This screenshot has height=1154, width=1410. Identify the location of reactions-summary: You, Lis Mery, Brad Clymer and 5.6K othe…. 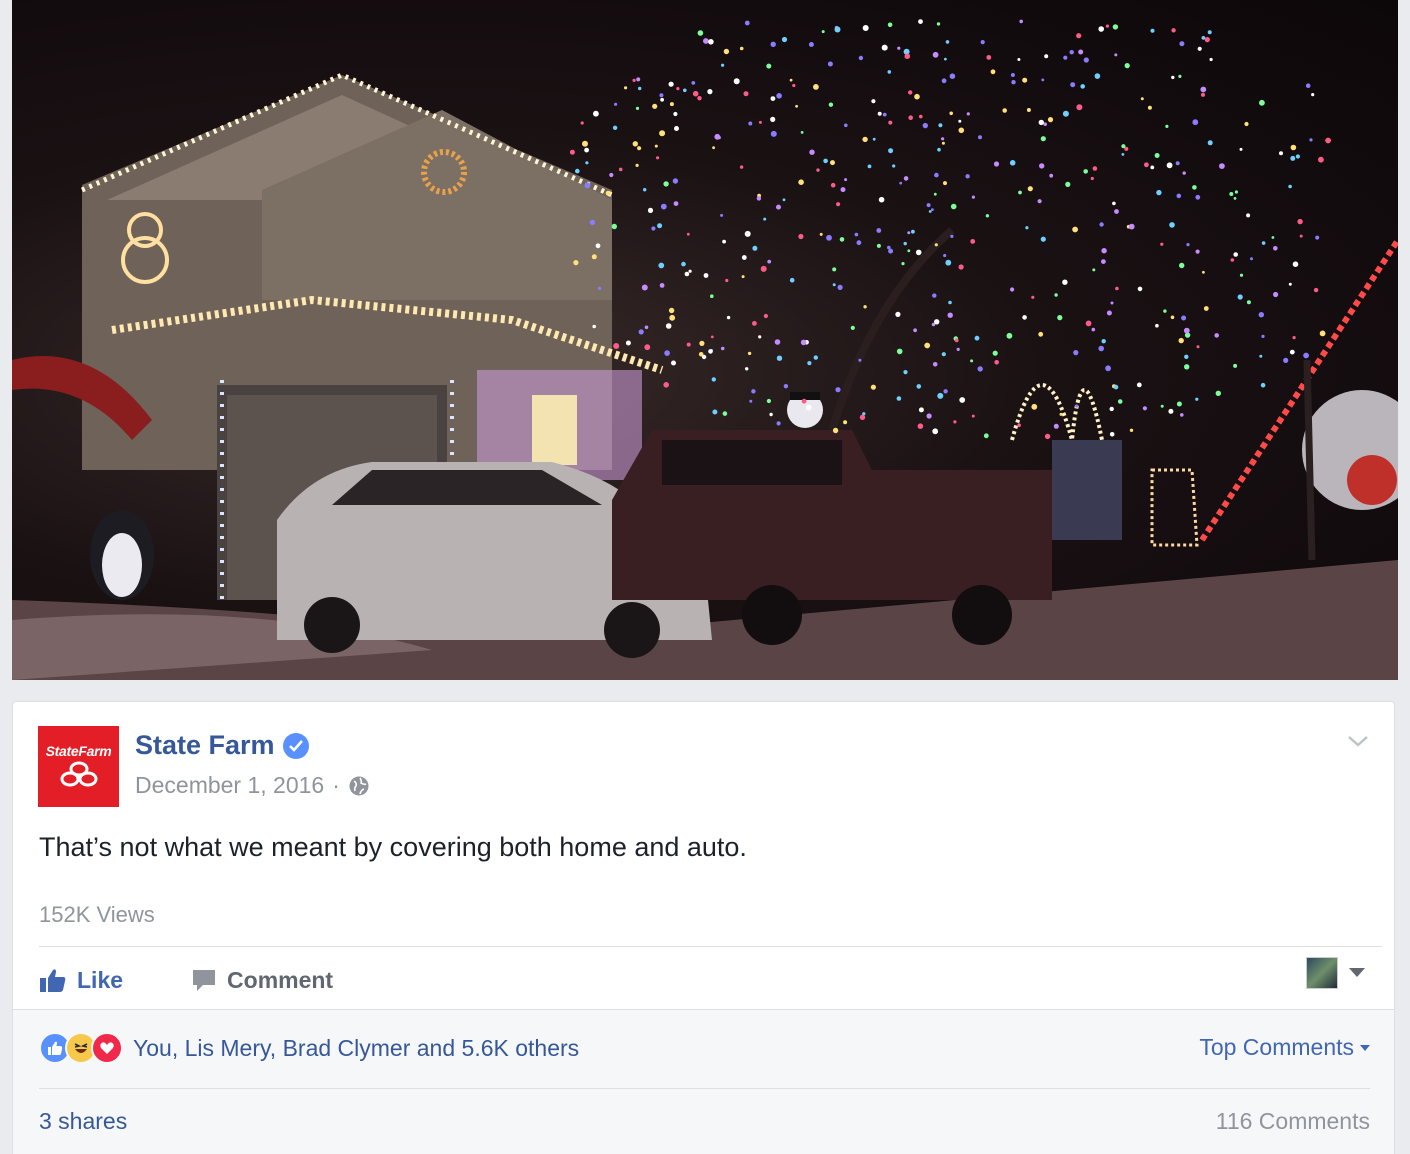
(309, 1048).